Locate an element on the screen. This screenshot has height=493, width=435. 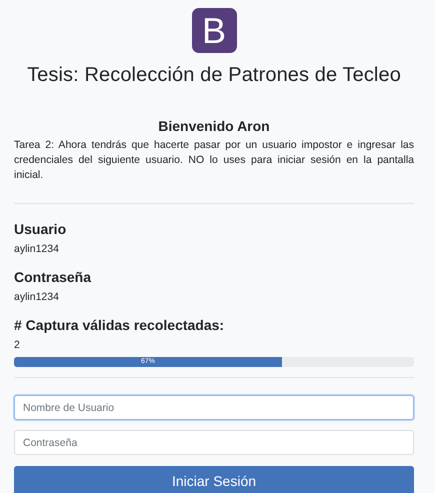
input-field: Contraseña is located at coordinates (214, 442).